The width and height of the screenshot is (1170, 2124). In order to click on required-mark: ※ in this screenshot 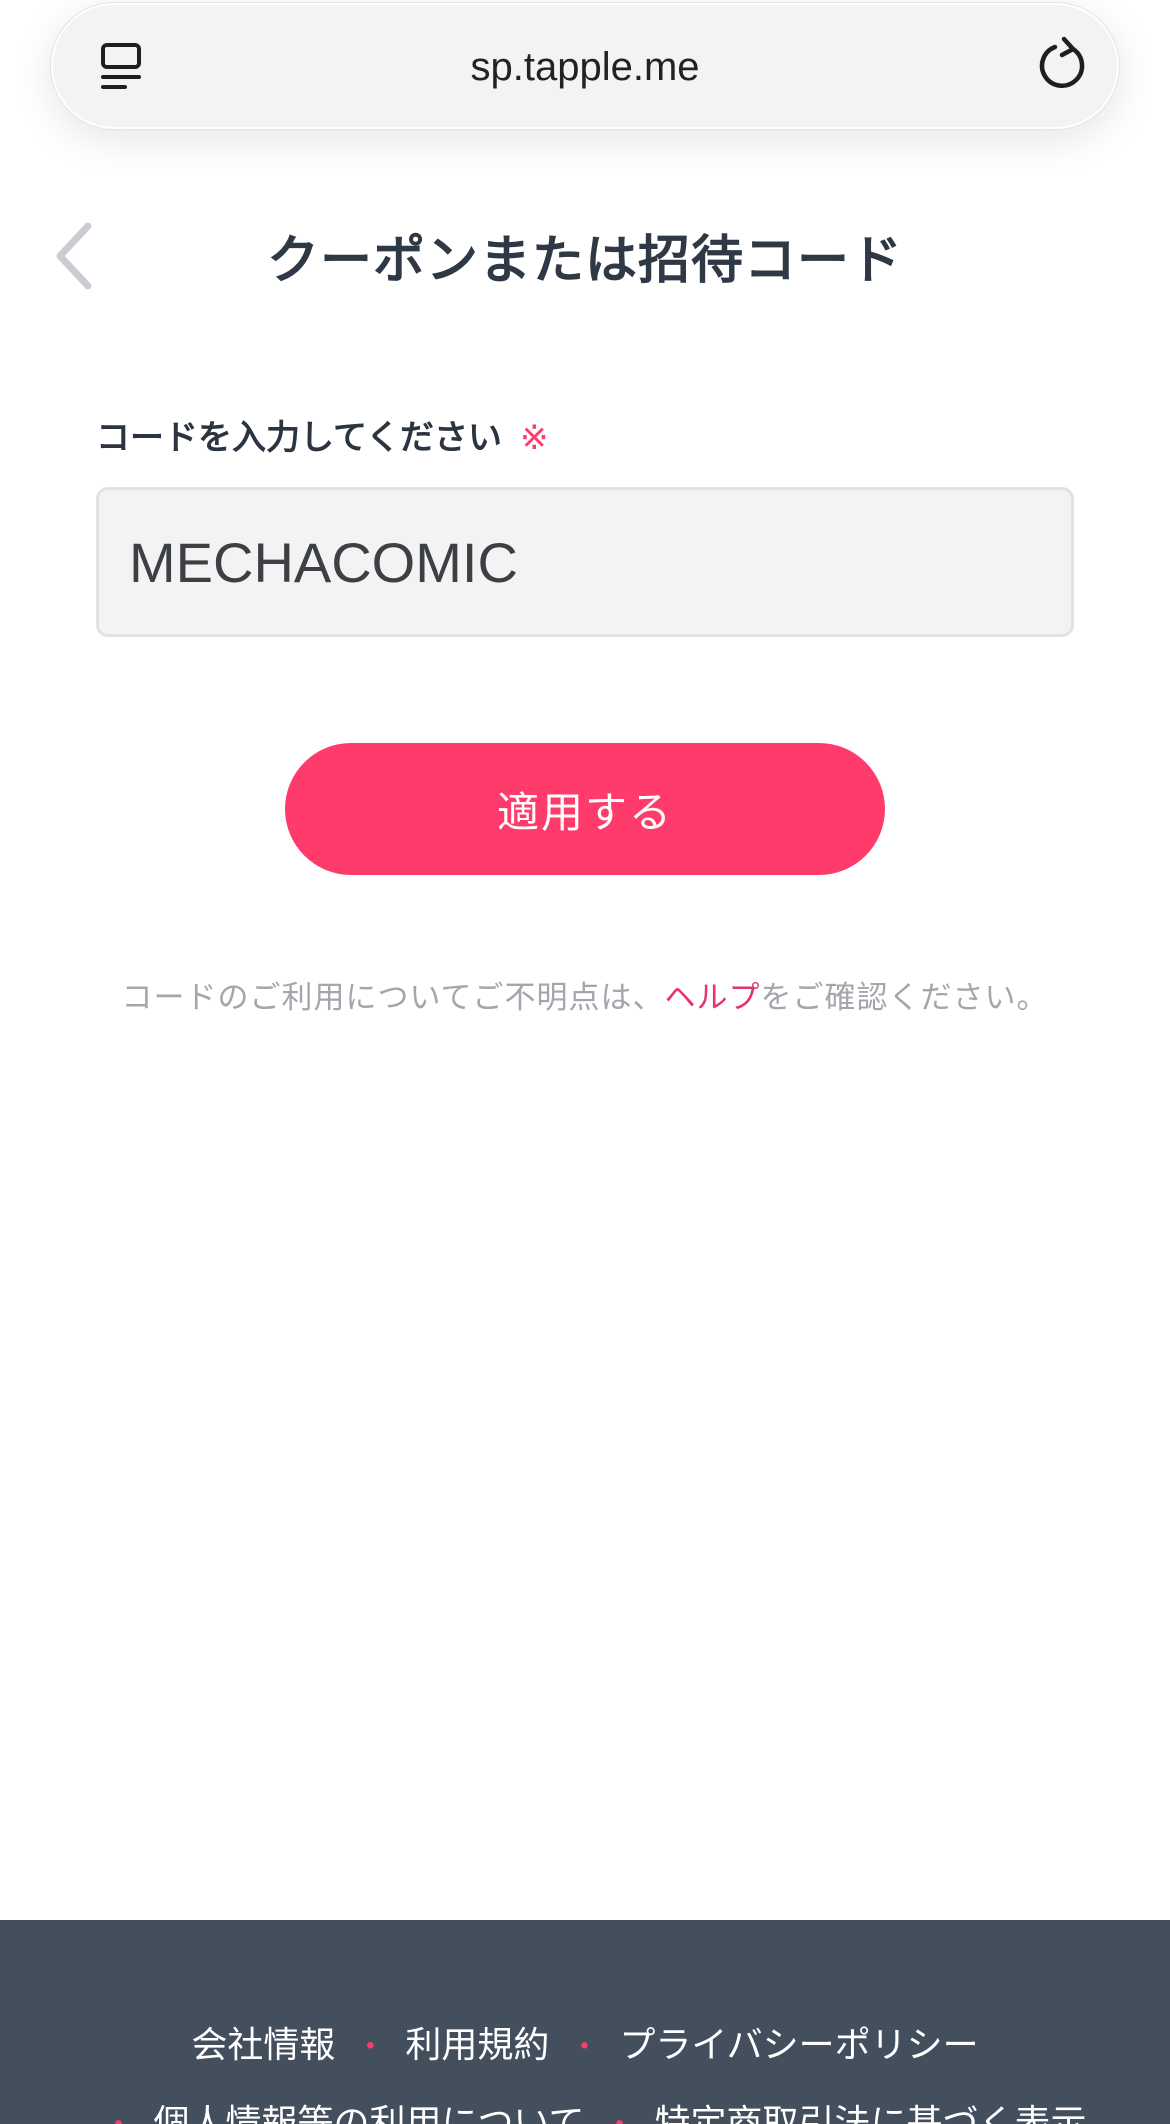, I will do `click(534, 438)`.